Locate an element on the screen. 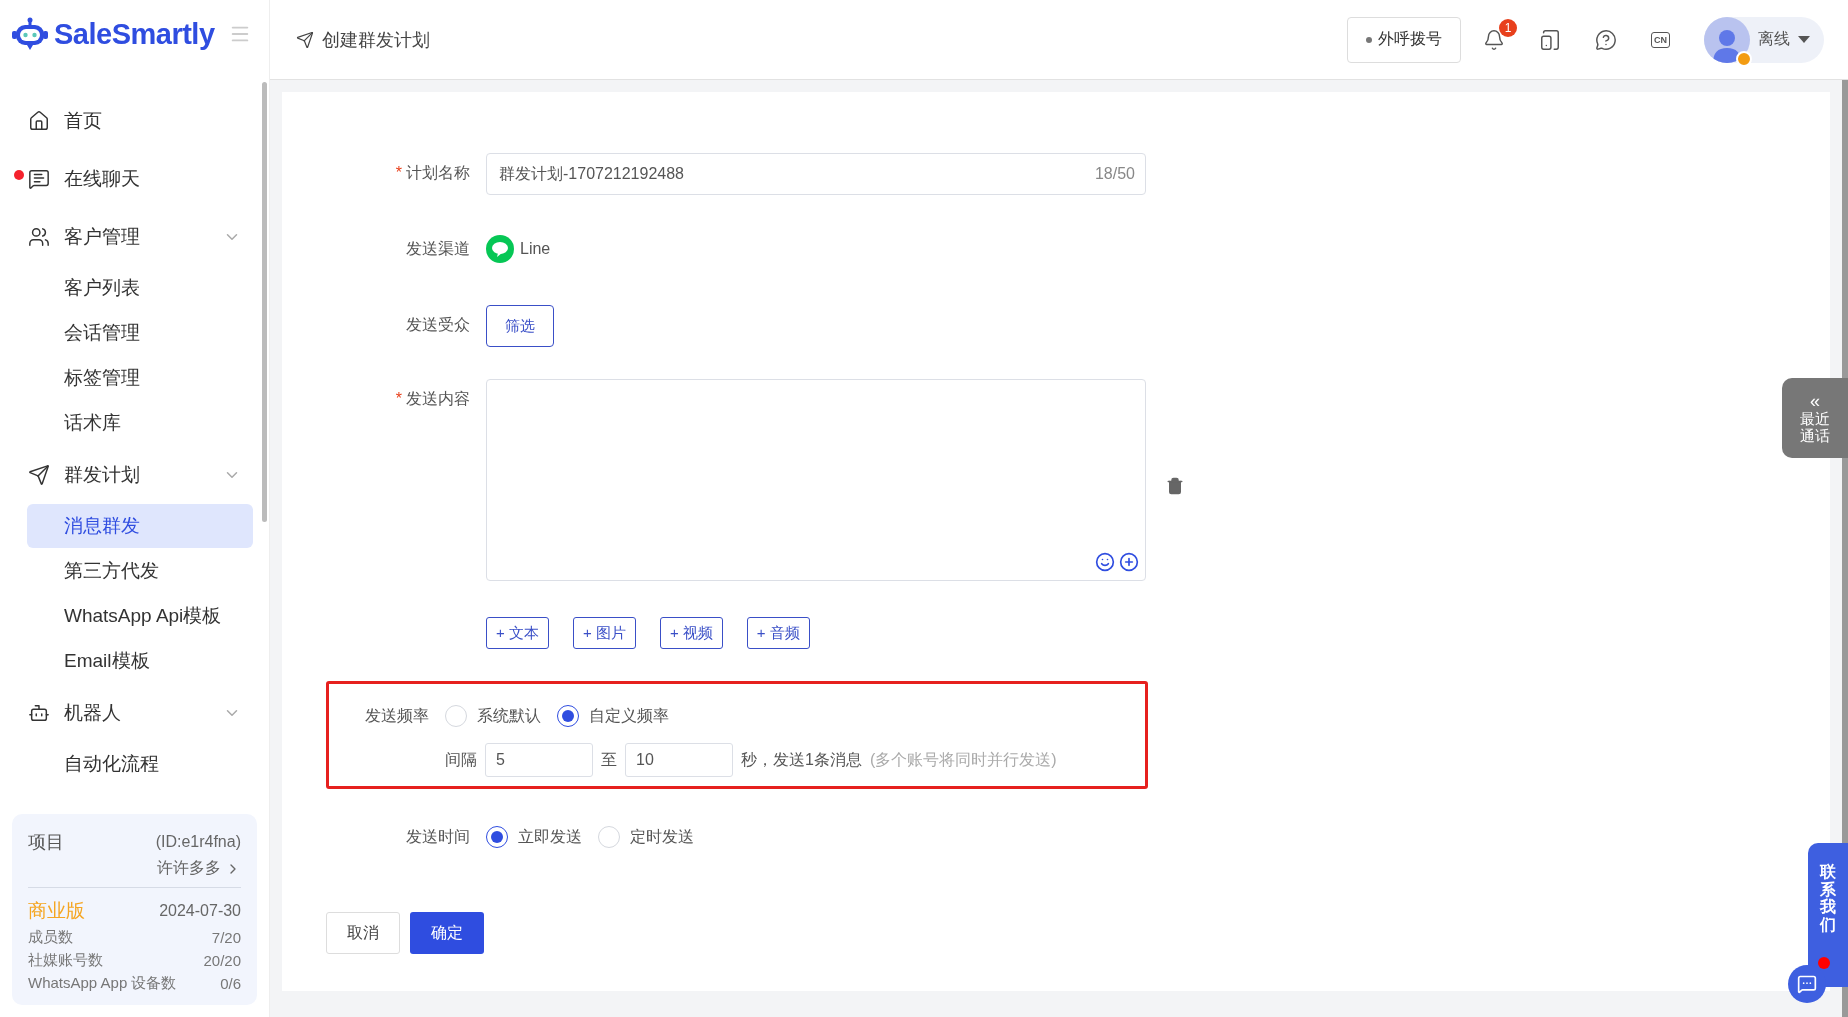 This screenshot has width=1848, height=1017. field-label: * 计划名称 is located at coordinates (432, 173).